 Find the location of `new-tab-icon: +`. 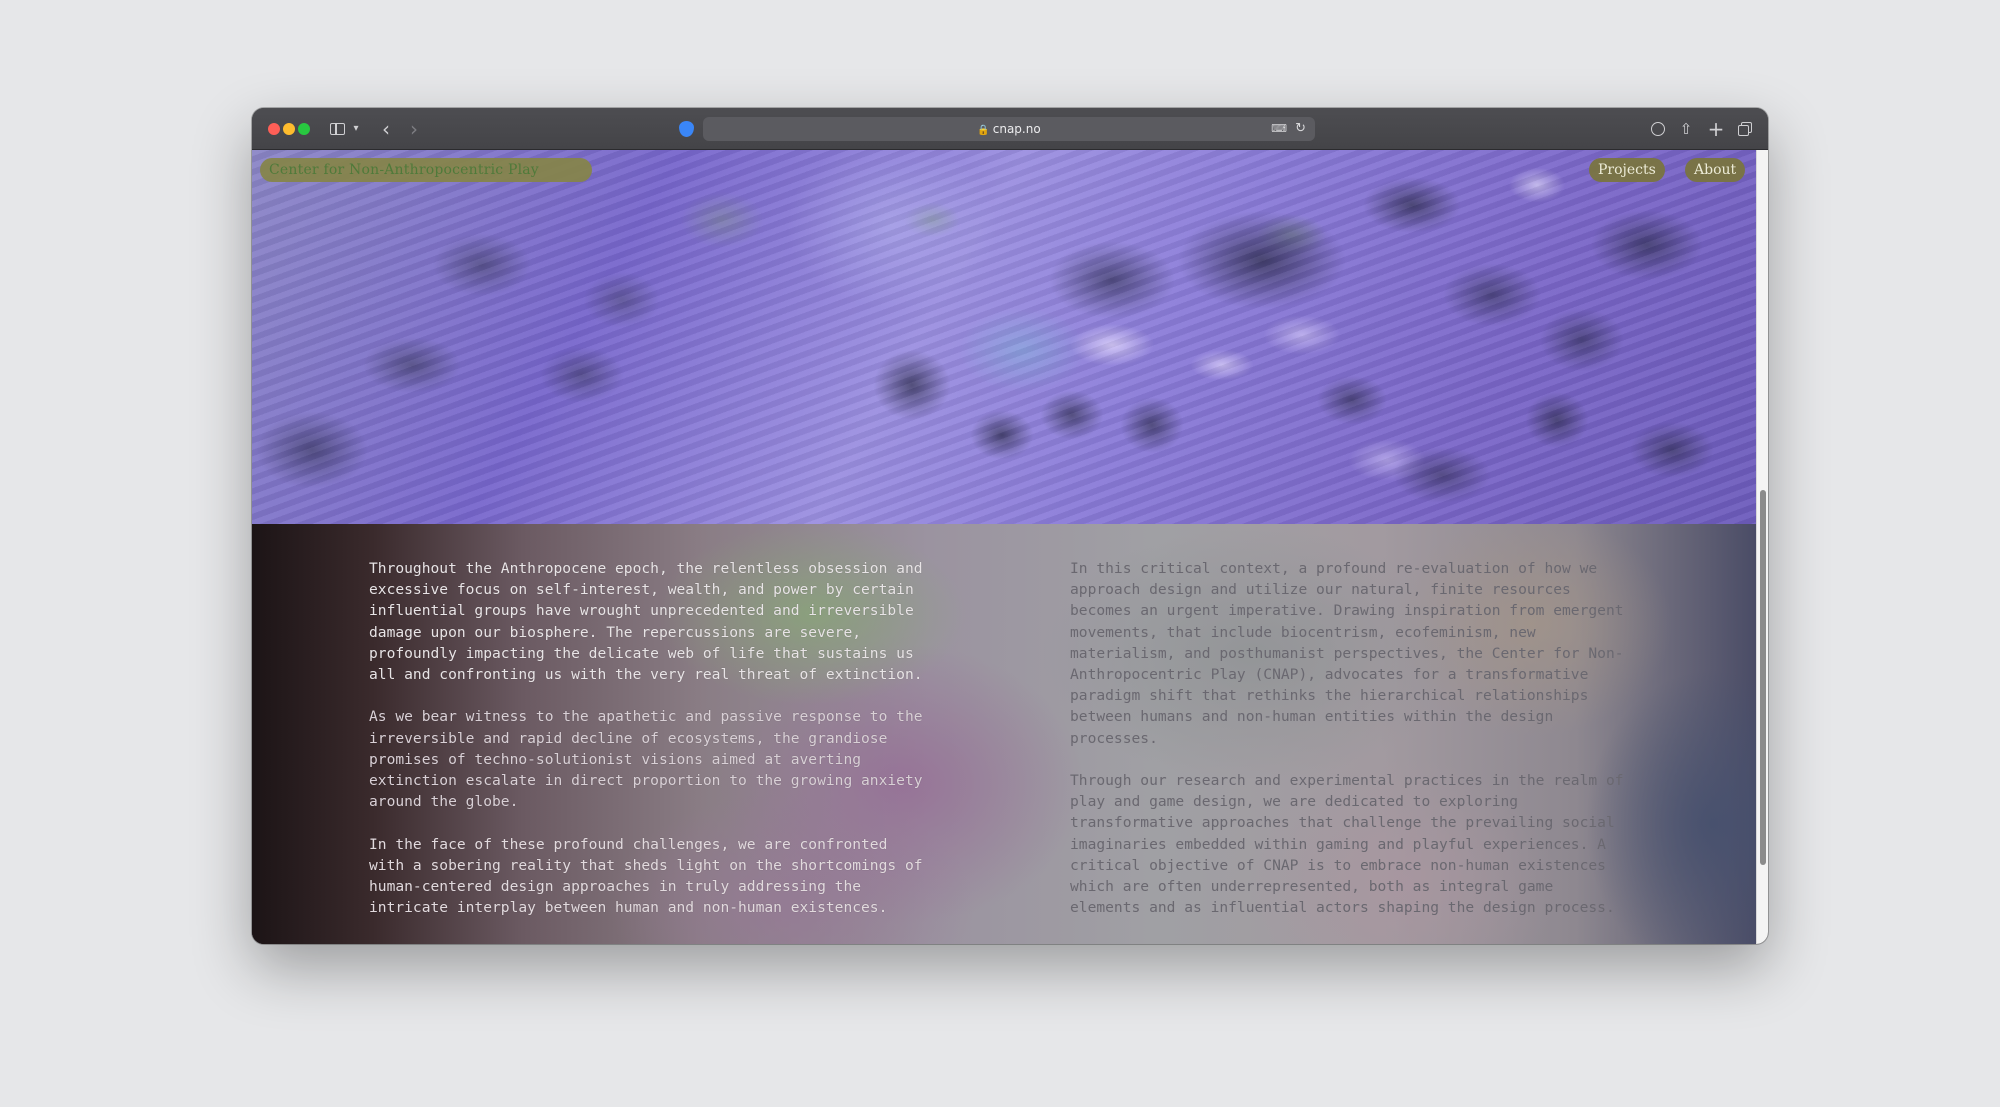

new-tab-icon: + is located at coordinates (1716, 129).